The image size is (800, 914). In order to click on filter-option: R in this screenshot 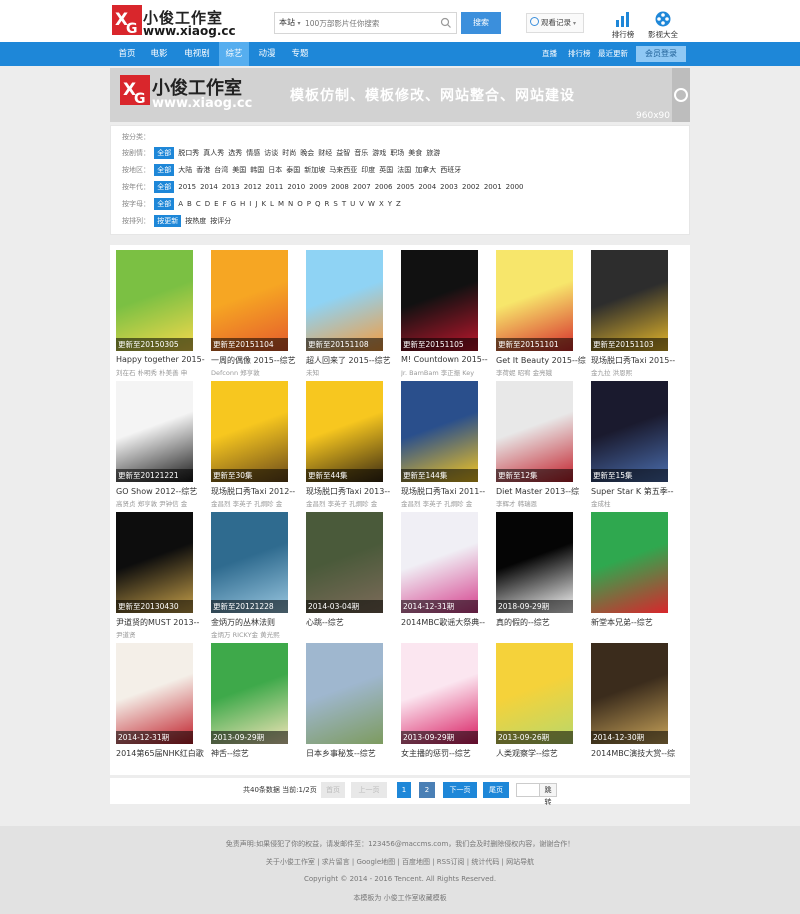, I will do `click(327, 204)`.